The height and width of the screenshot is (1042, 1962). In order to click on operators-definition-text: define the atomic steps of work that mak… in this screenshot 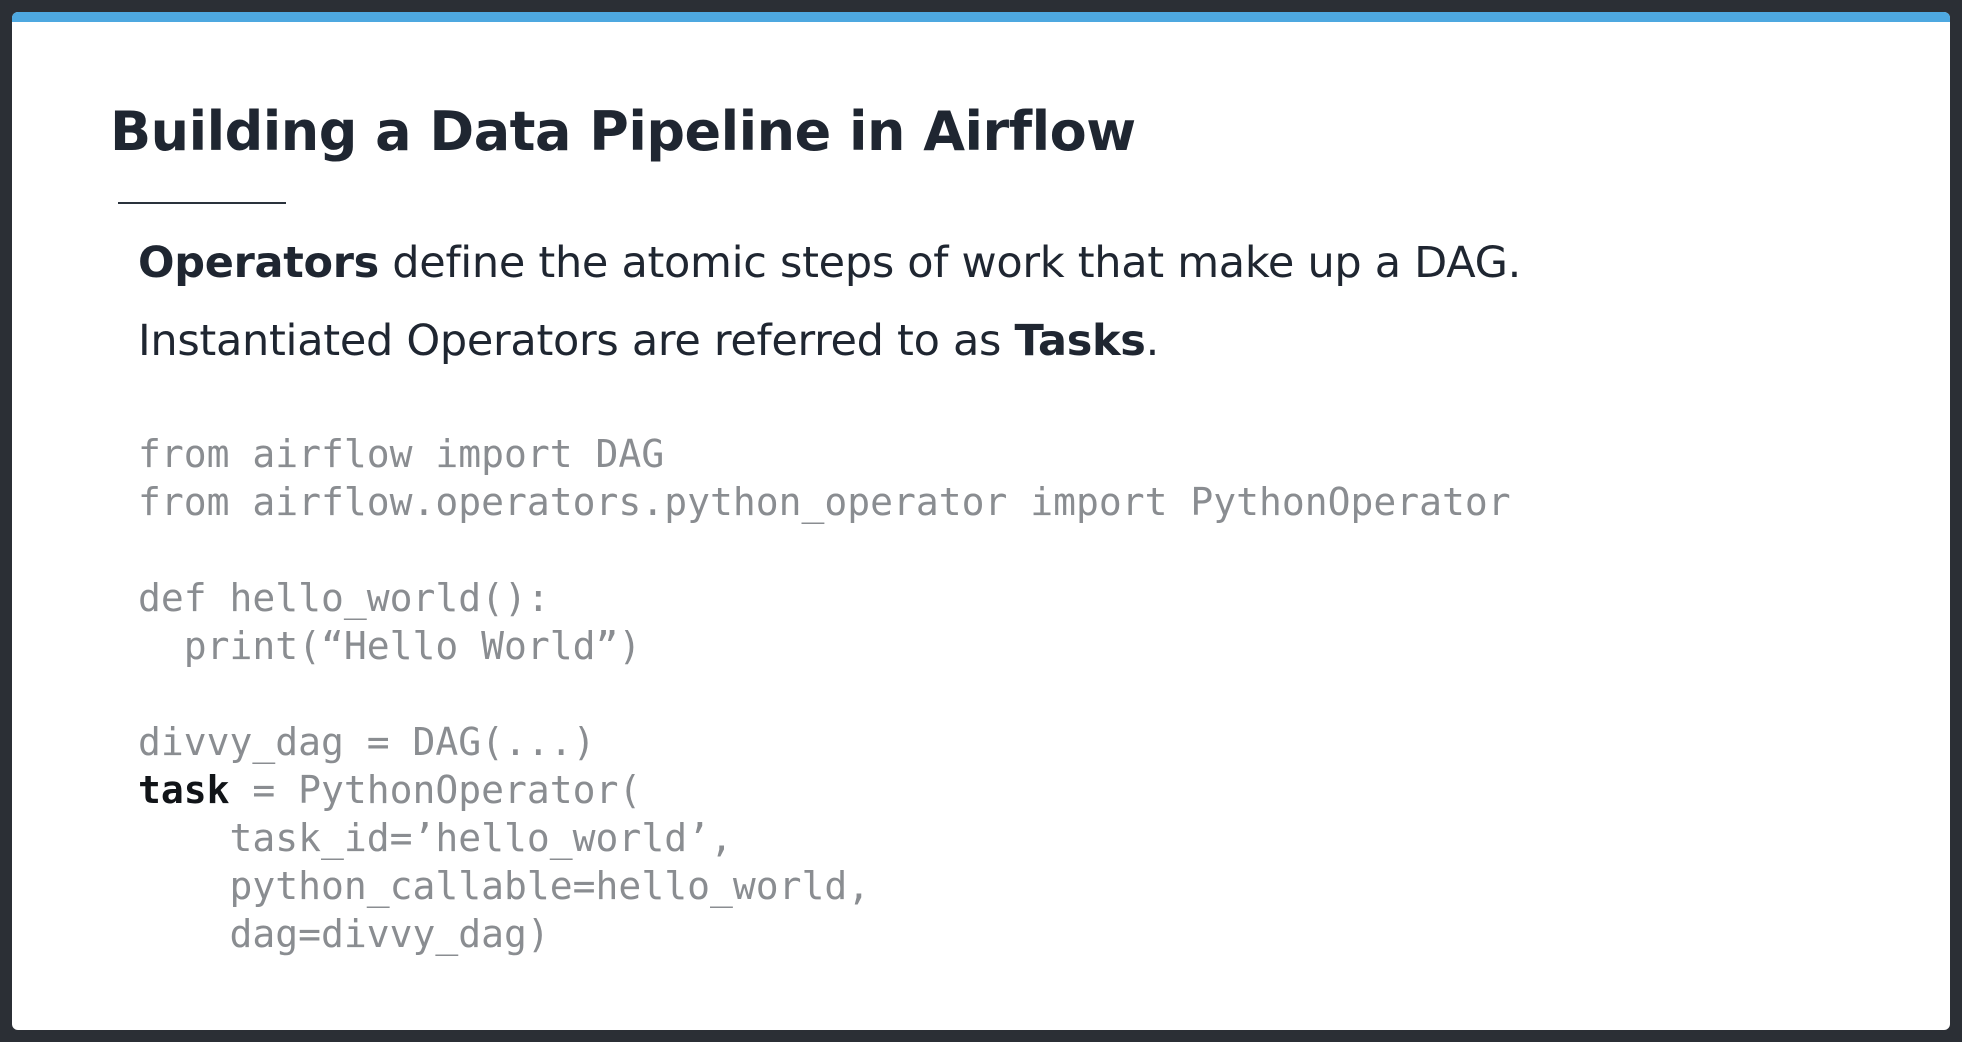, I will do `click(949, 263)`.